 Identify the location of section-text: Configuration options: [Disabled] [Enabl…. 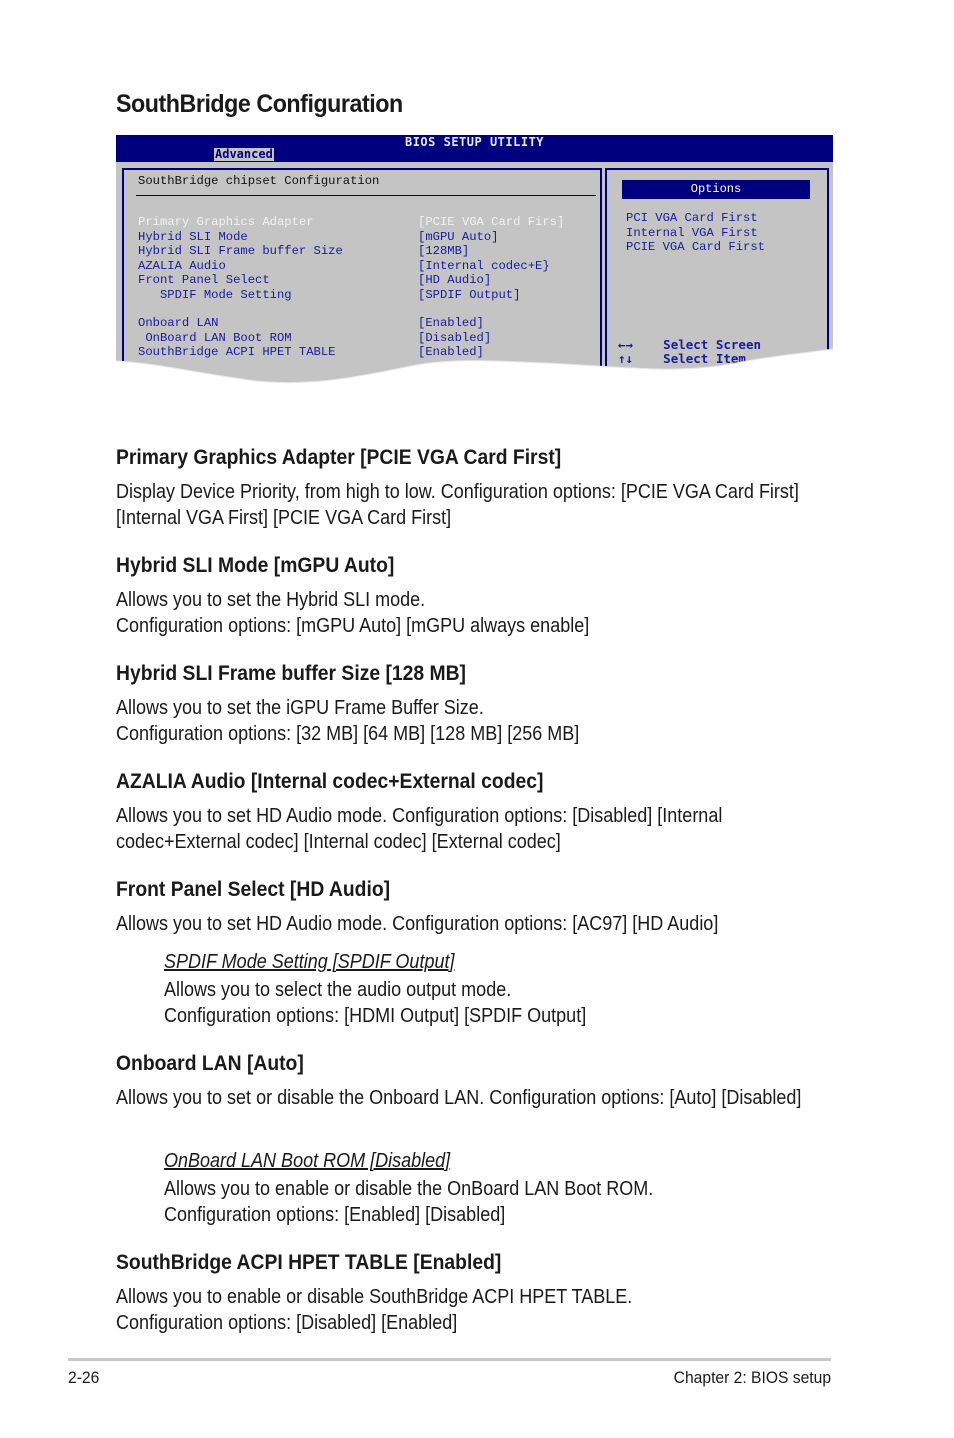
(287, 1323).